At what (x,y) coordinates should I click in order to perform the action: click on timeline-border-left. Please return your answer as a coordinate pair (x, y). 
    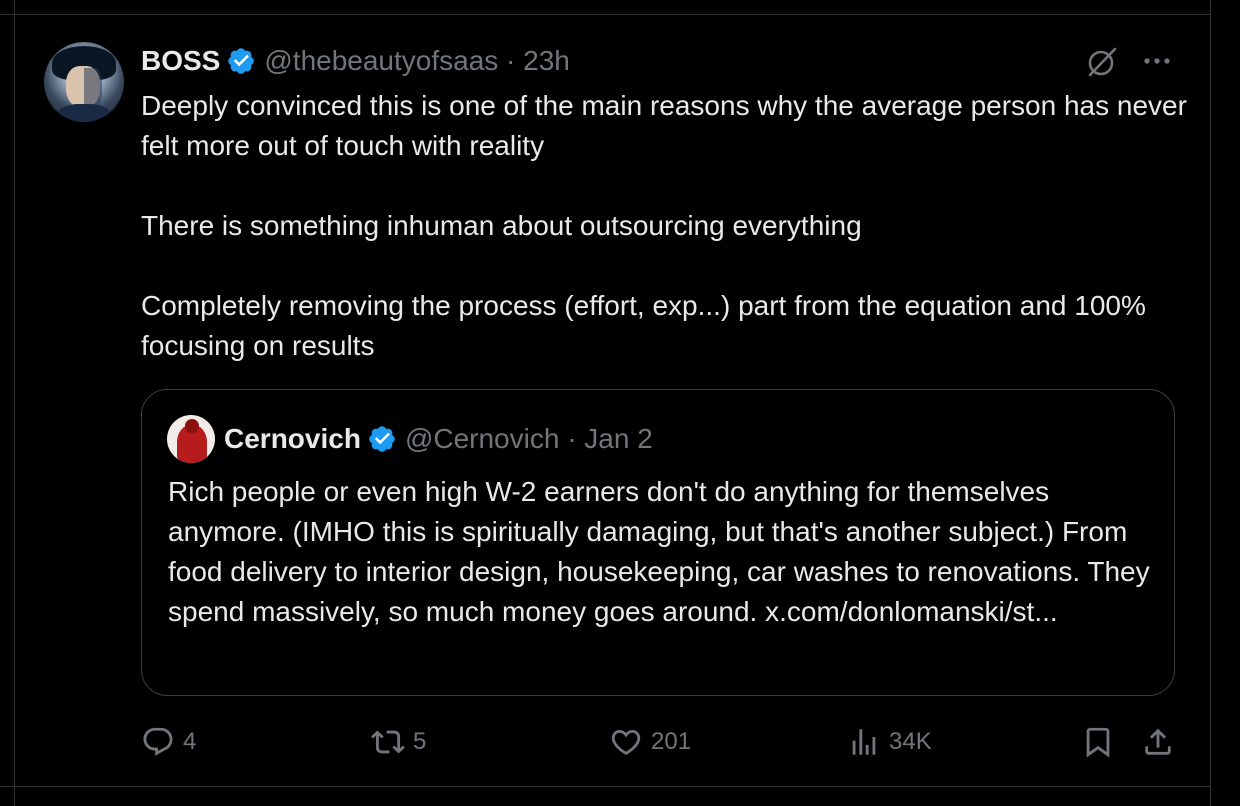
    Looking at the image, I should click on (14, 403).